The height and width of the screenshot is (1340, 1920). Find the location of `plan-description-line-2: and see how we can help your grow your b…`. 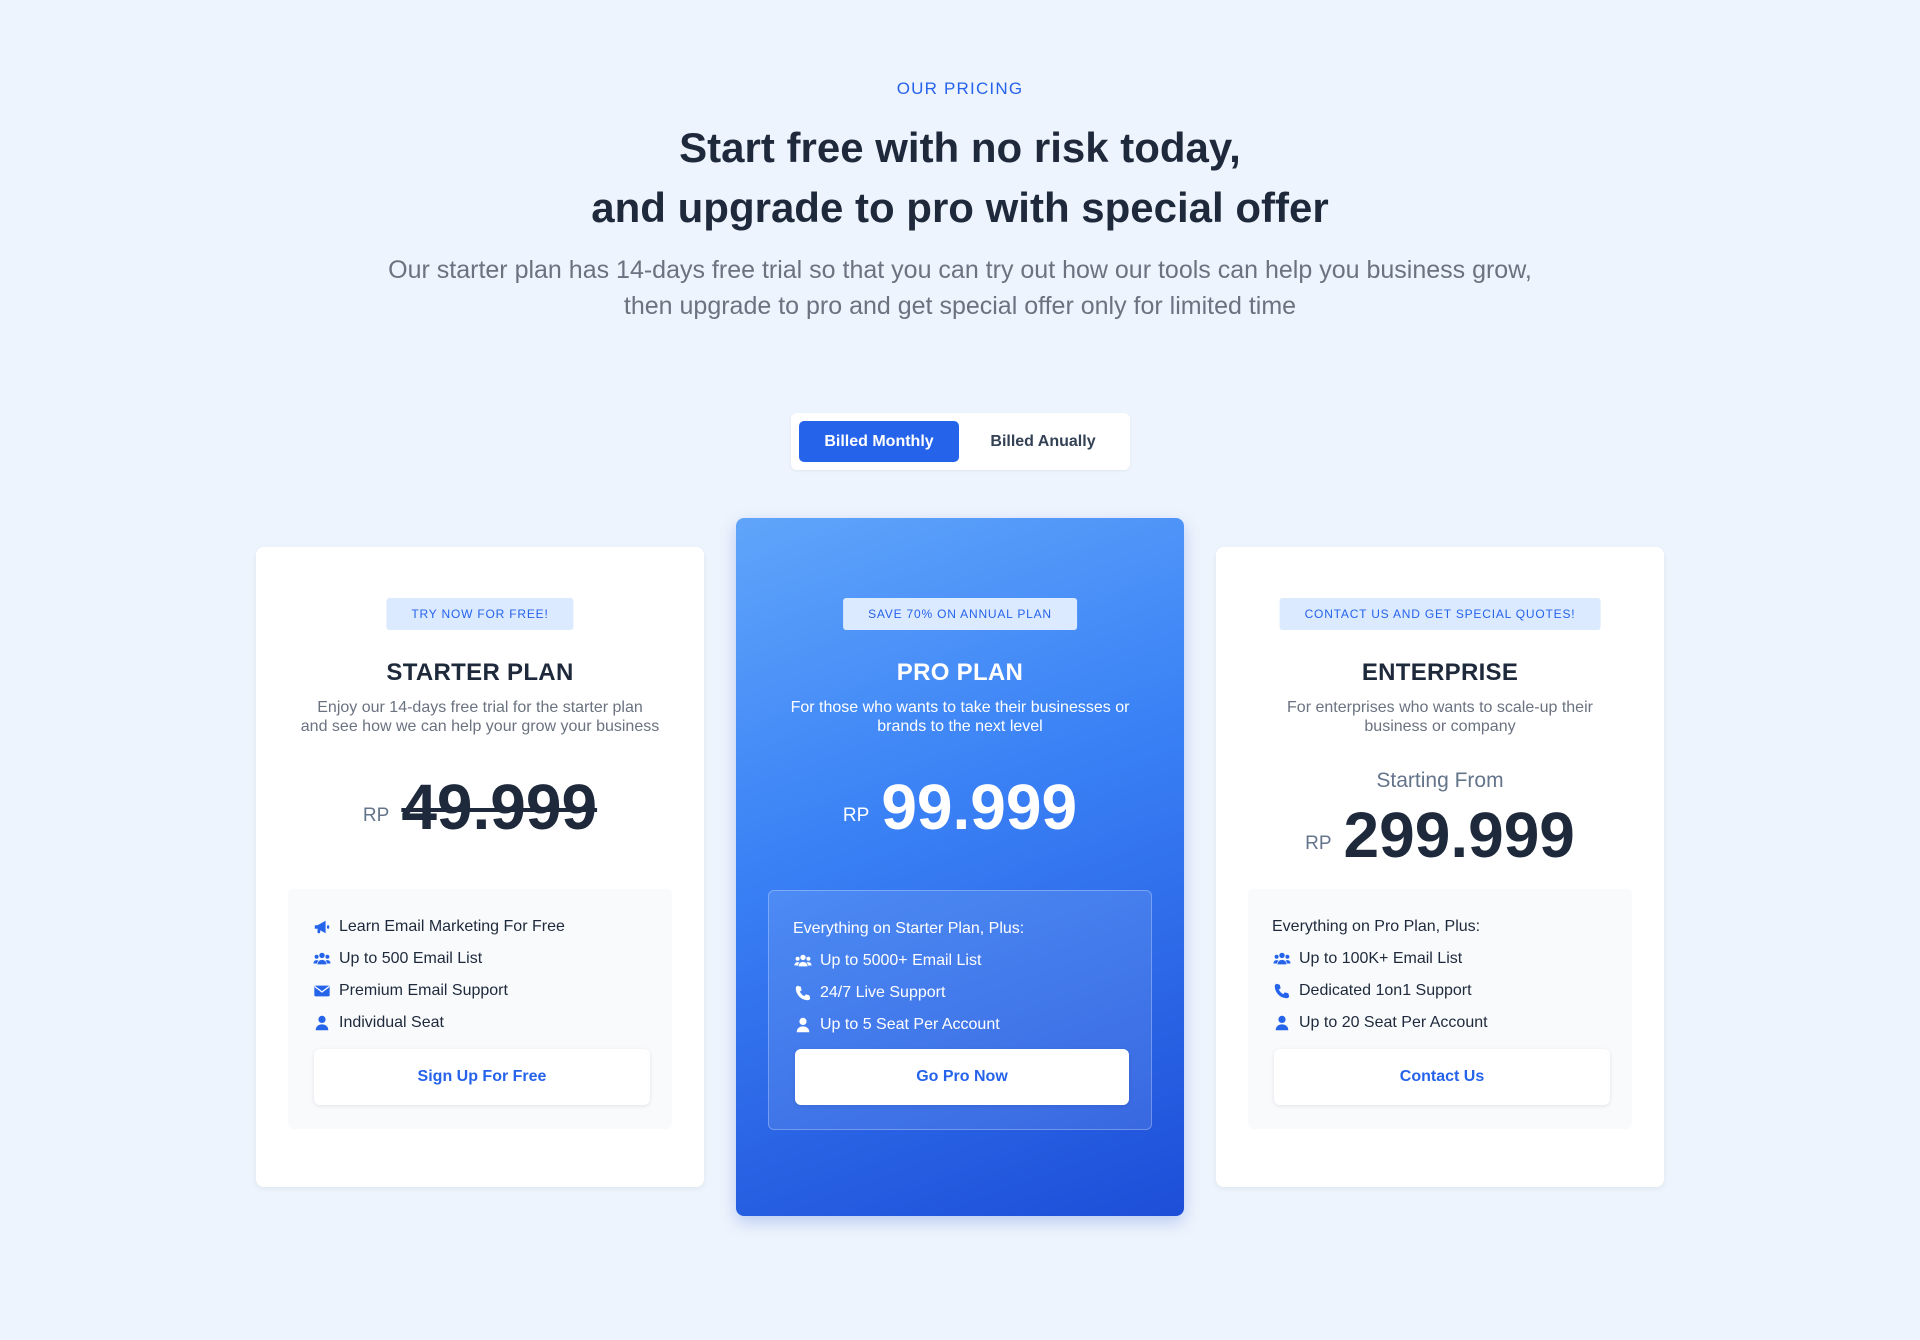

plan-description-line-2: and see how we can help your grow your b… is located at coordinates (480, 726).